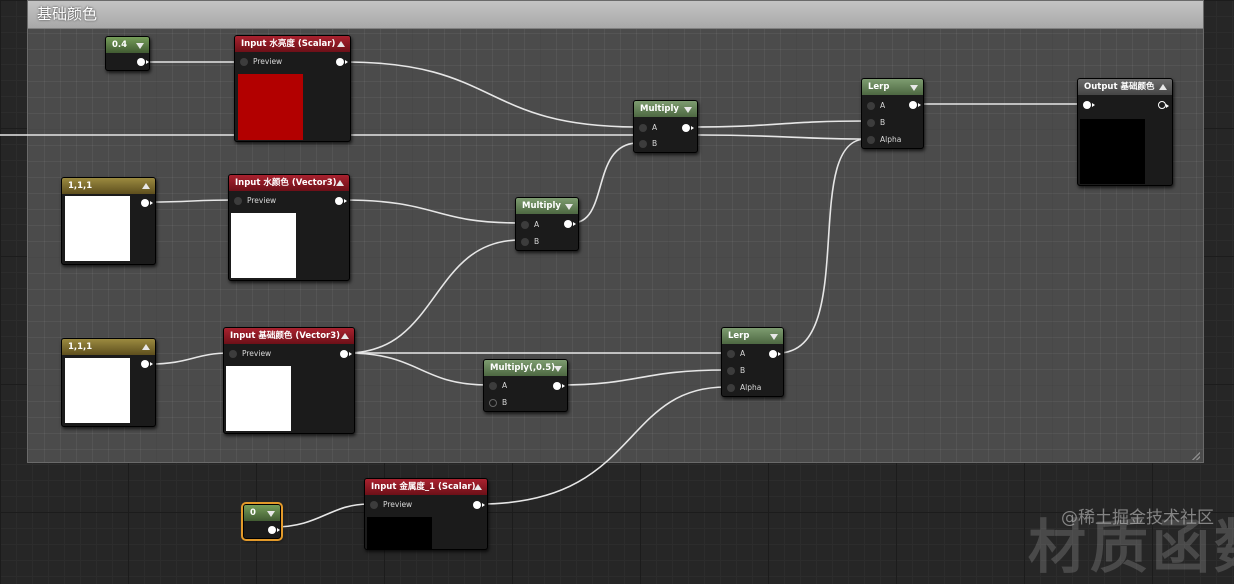  I want to click on input-node-base-color: Input 基础颜色 (Vector3) Preview, so click(289, 380).